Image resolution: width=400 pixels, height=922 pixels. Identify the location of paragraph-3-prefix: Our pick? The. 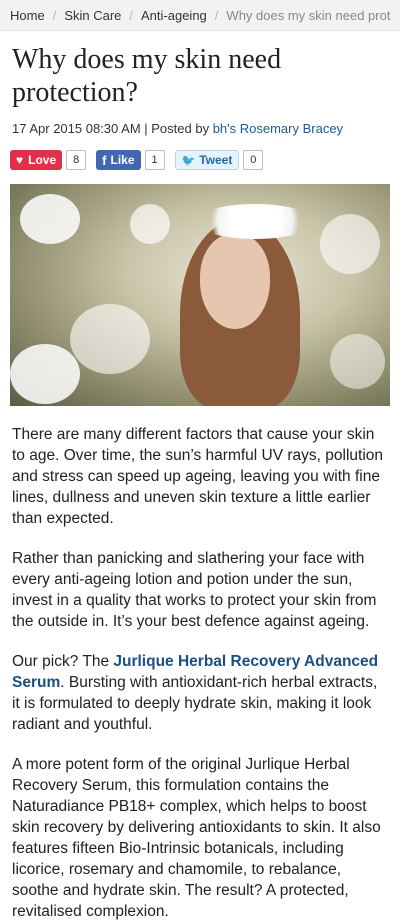
(63, 661).